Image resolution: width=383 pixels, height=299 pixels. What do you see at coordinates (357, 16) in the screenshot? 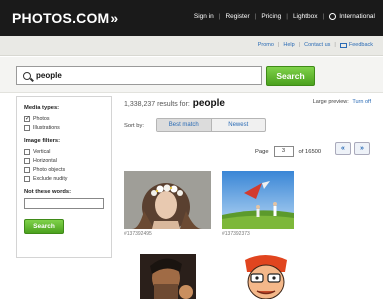
I see `international-link: International` at bounding box center [357, 16].